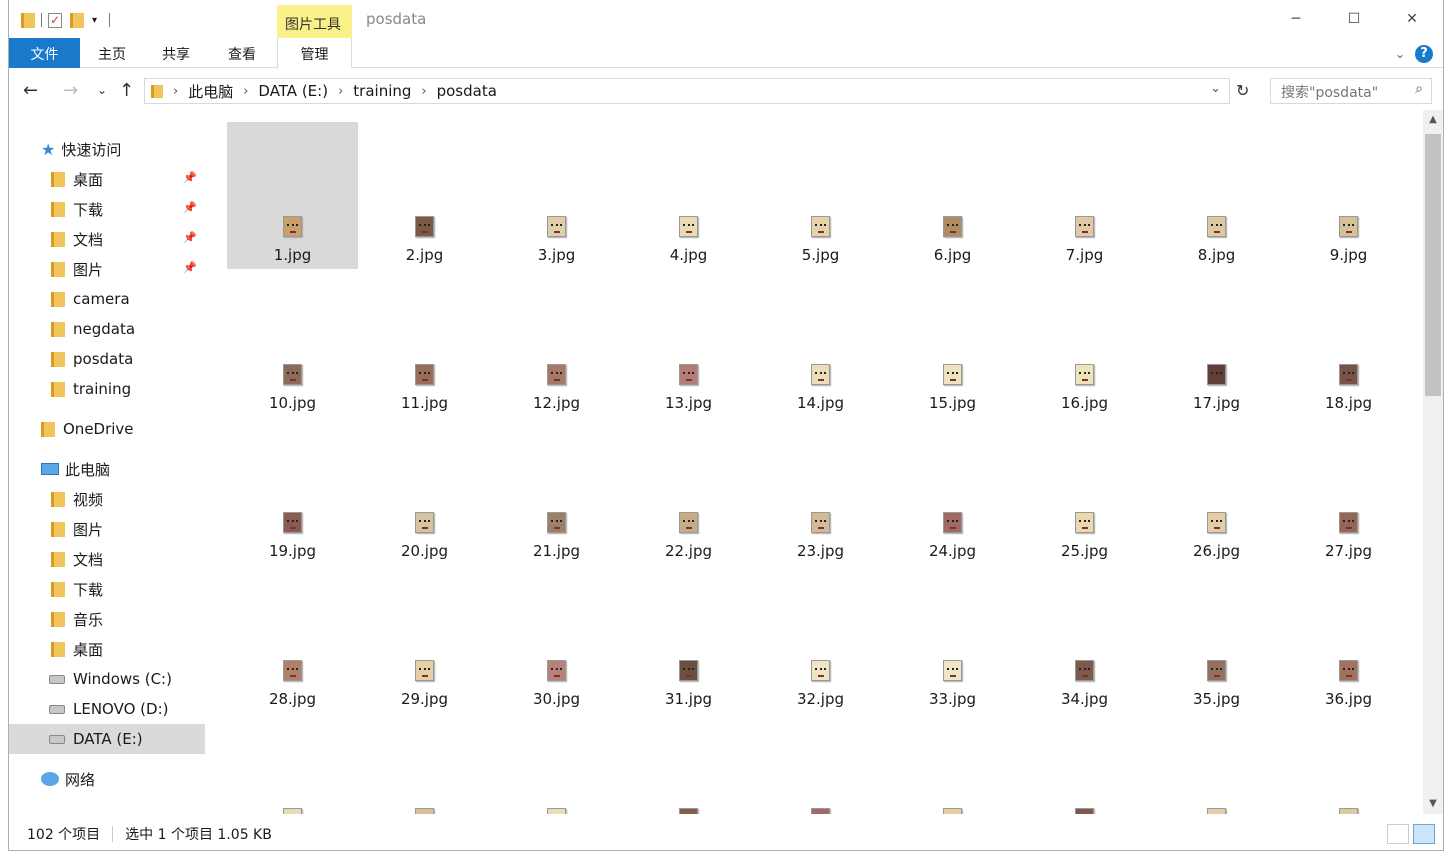 The image size is (1452, 857). Describe the element at coordinates (424, 639) in the screenshot. I see `file-item: 29.jpg` at that location.